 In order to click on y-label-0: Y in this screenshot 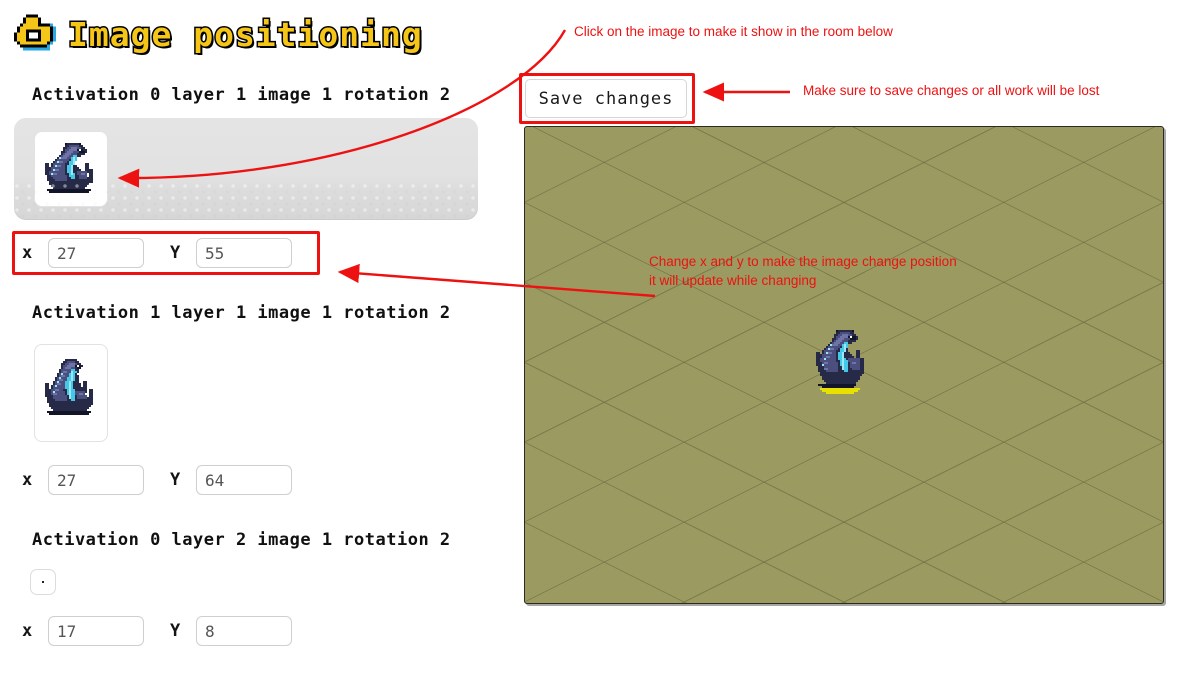, I will do `click(175, 253)`.